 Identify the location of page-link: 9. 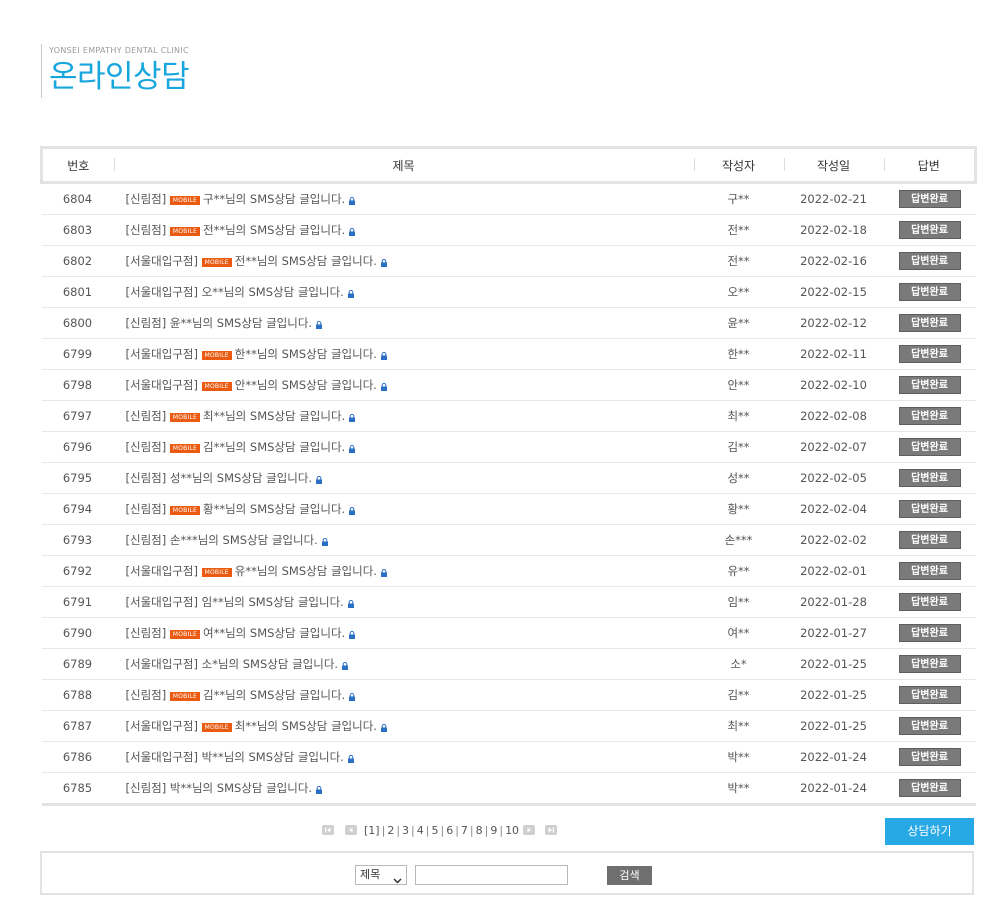
(493, 830).